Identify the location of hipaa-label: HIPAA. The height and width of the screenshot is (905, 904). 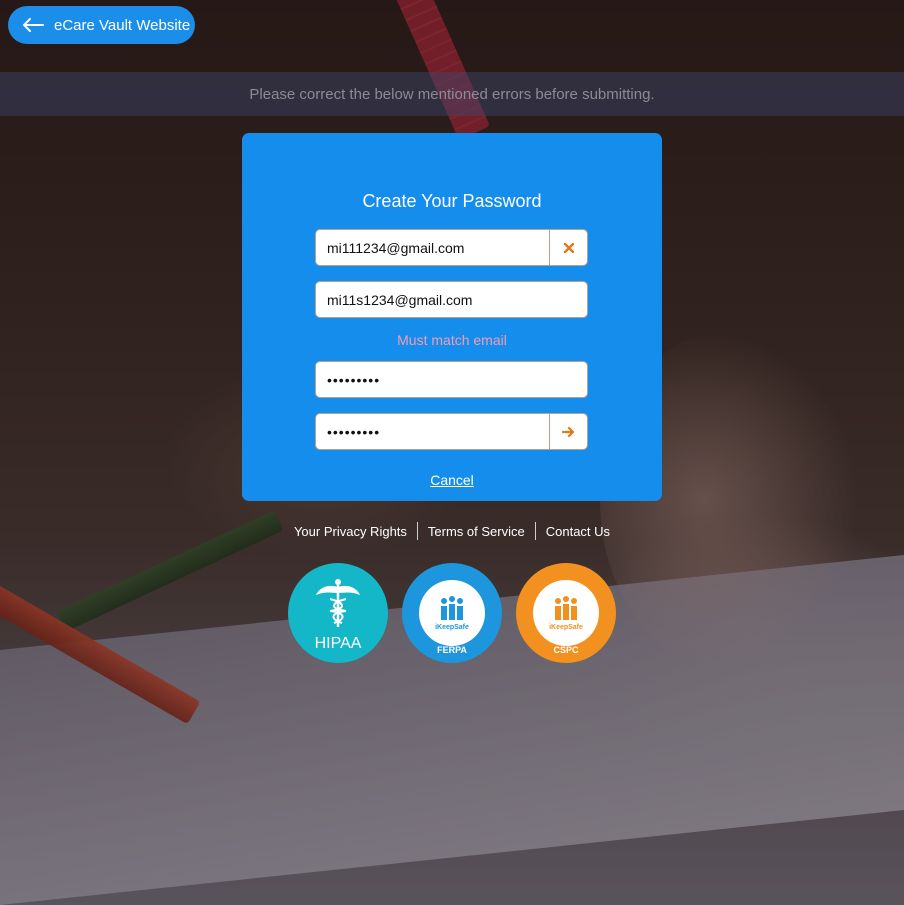
(338, 643).